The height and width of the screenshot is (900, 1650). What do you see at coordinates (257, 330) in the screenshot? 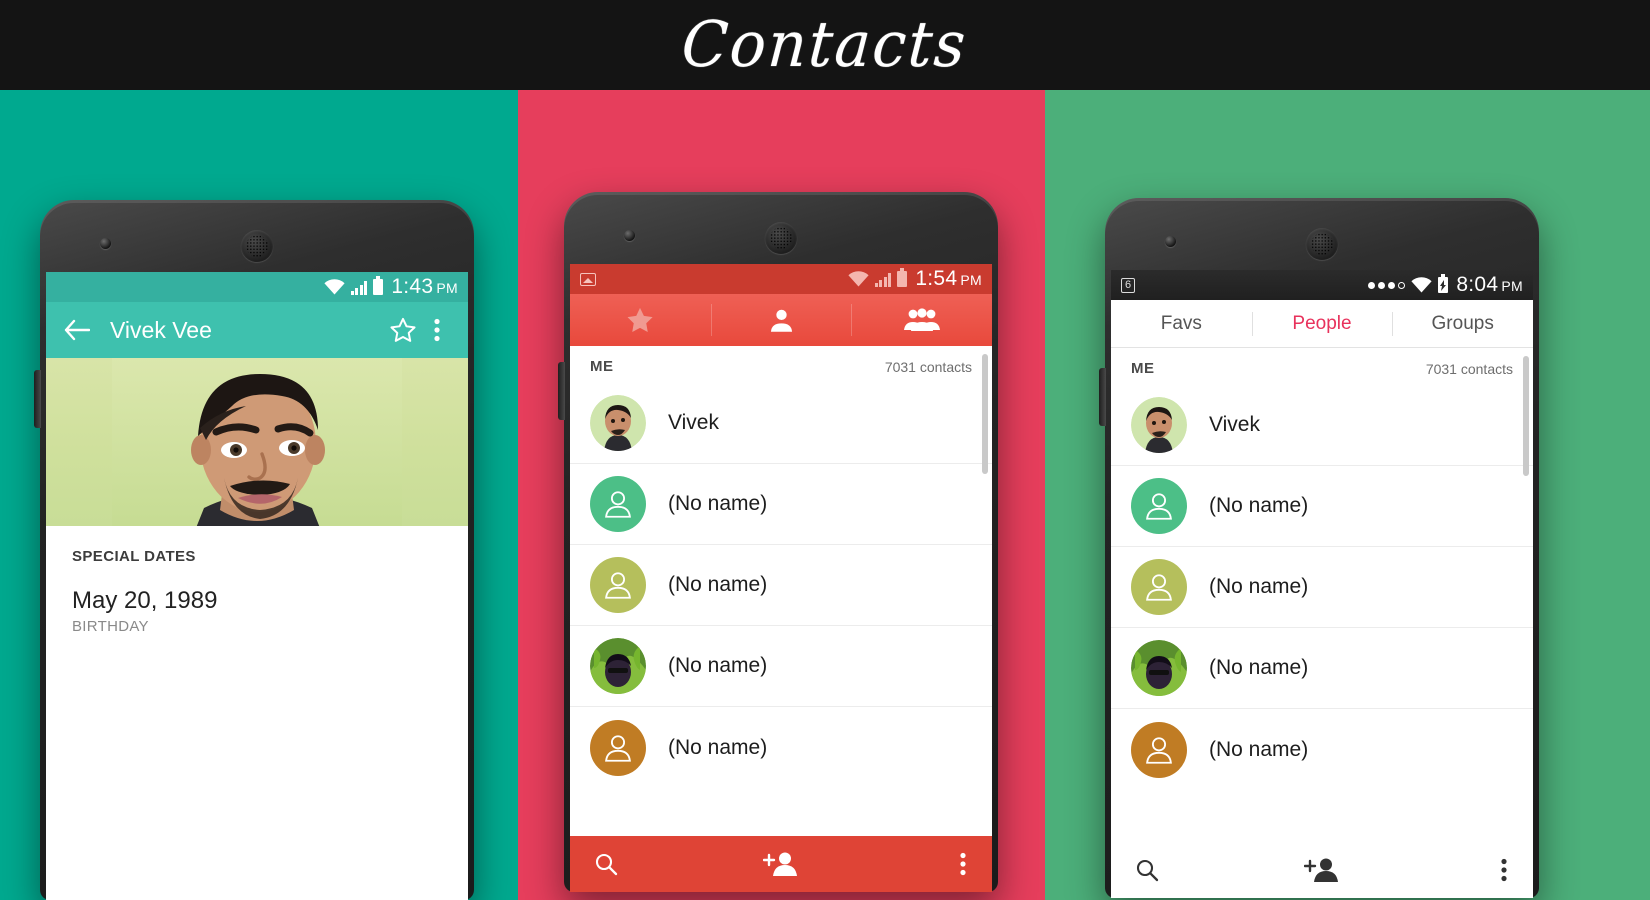
I see `phone1-toolbar: Vivek Vee` at bounding box center [257, 330].